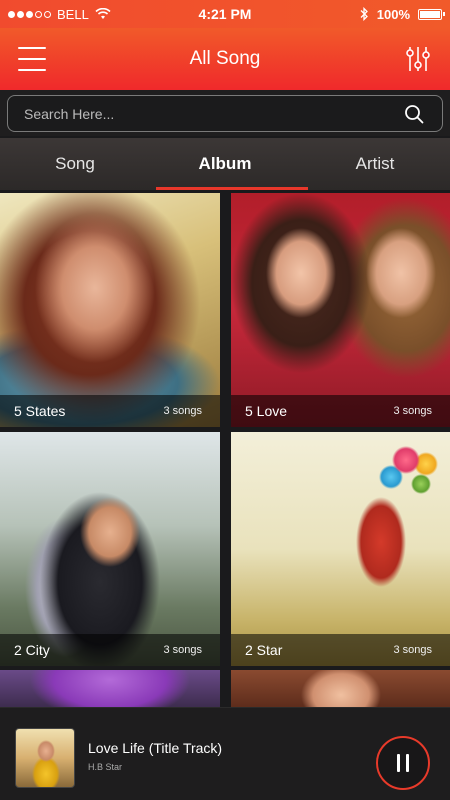  I want to click on album-card: 5 States 3 songs, so click(110, 310).